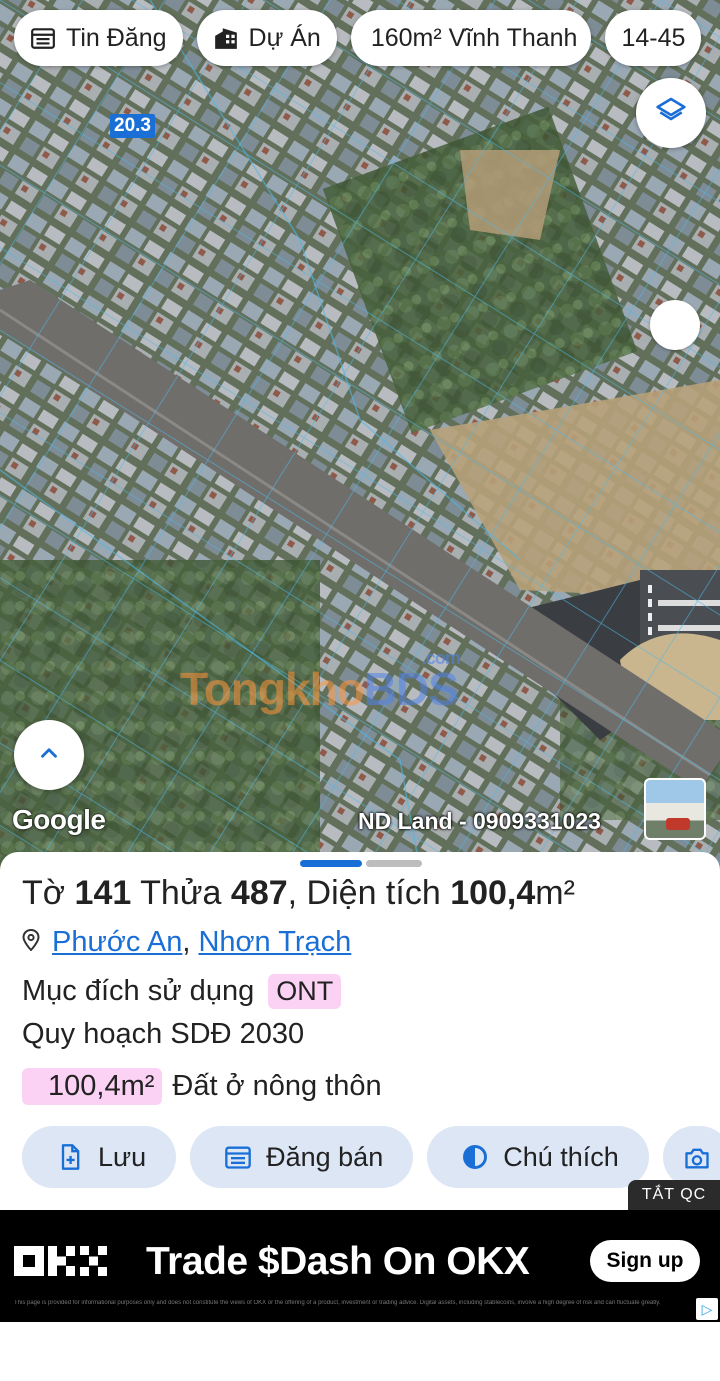  I want to click on chevron-up-icon, so click(49, 755).